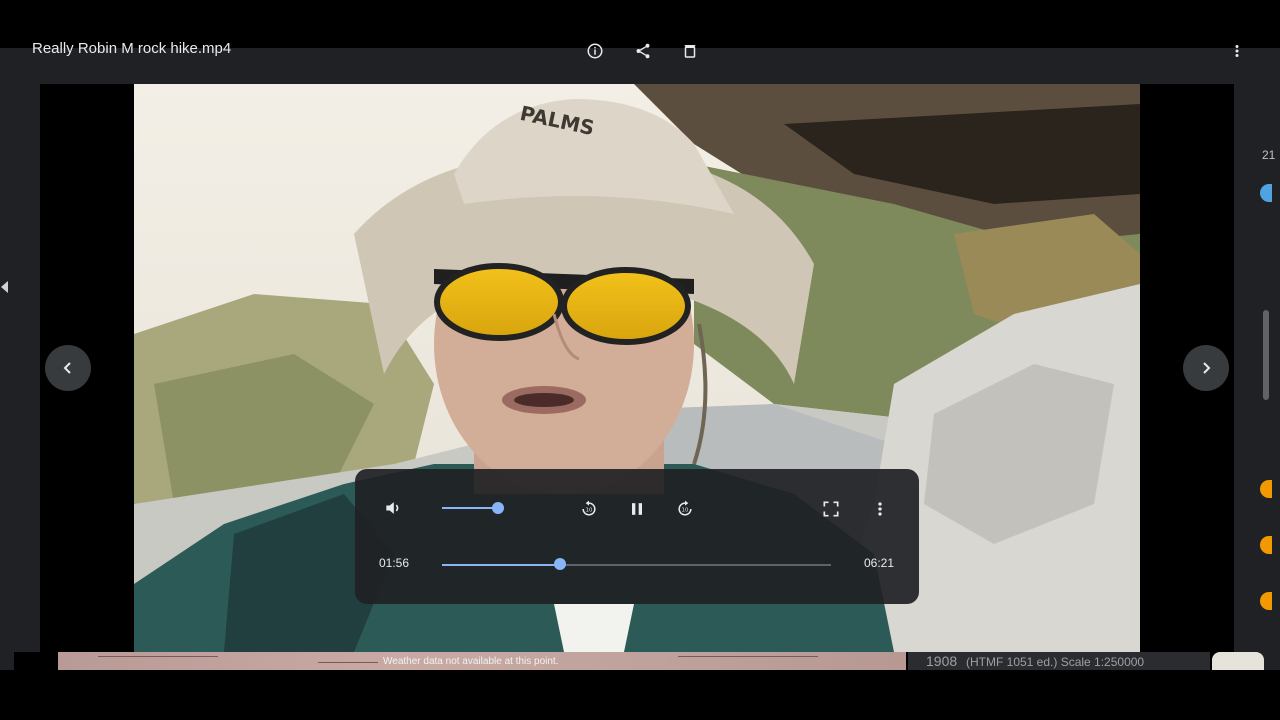 Image resolution: width=1280 pixels, height=720 pixels. Describe the element at coordinates (470, 508) in the screenshot. I see `volume-slider-track` at that location.